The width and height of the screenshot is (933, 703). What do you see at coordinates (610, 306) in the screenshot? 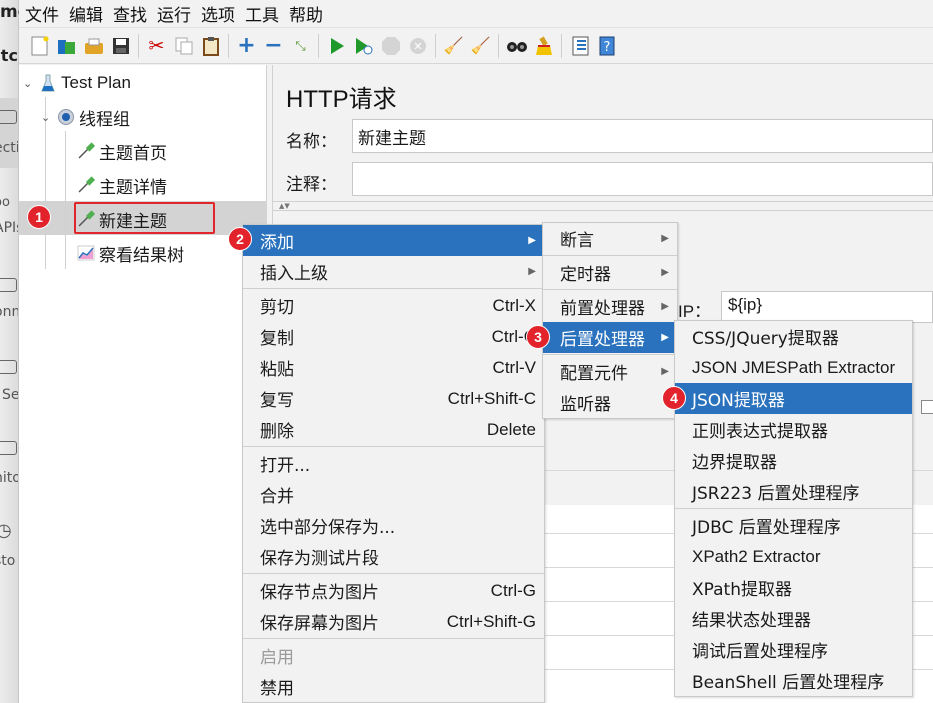
I see `menu-item-pre-processors: 前置处理器 ▶` at bounding box center [610, 306].